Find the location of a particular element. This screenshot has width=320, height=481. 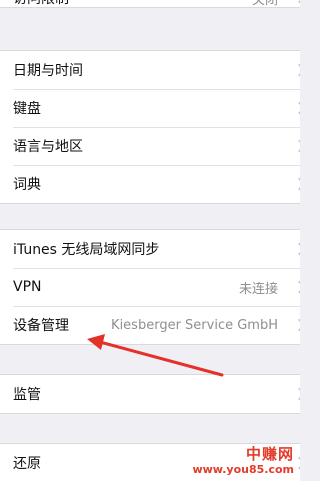

dictionary-row: 词典 is located at coordinates (150, 184).